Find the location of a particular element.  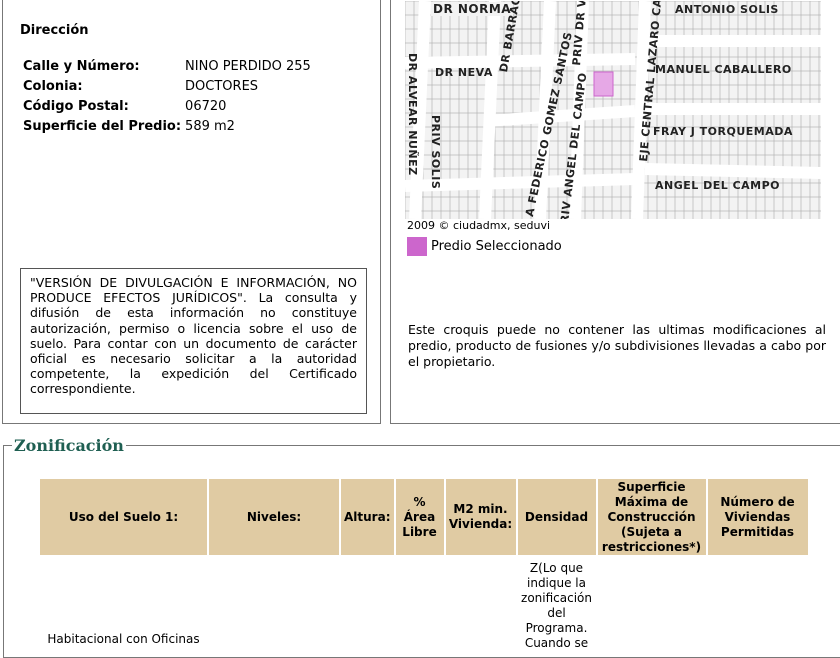

label: Código Postal: is located at coordinates (76, 106).